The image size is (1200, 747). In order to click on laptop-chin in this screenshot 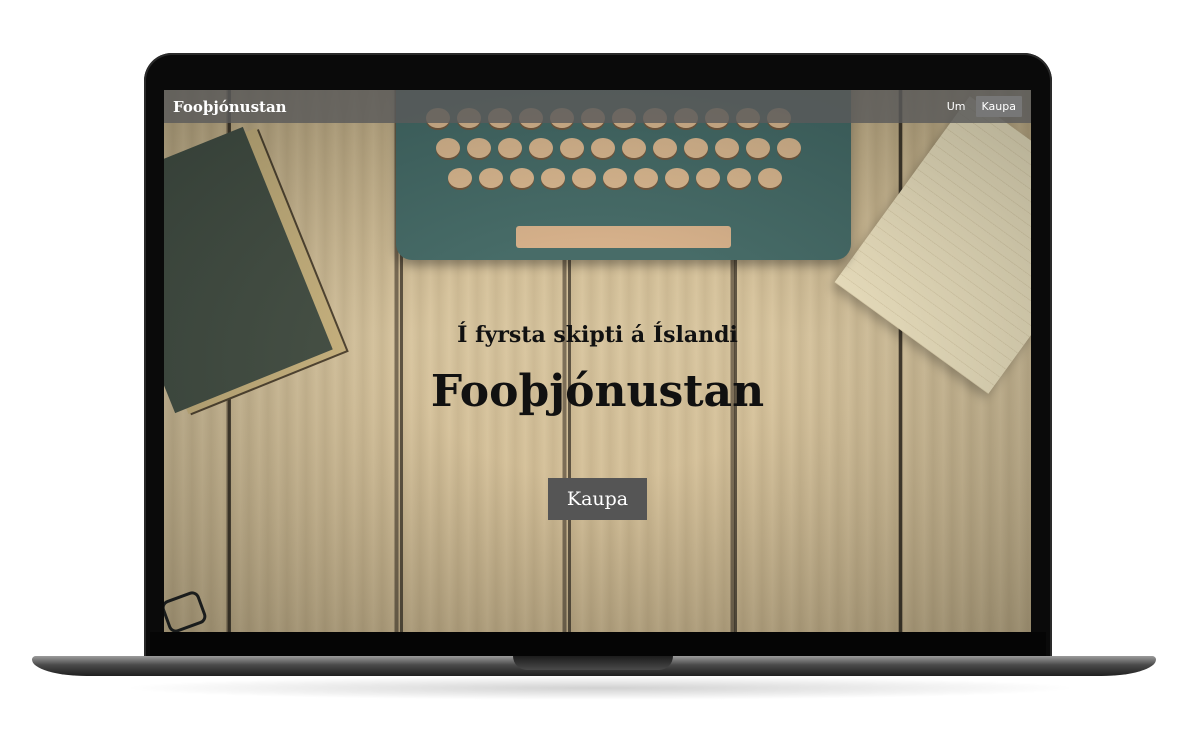, I will do `click(598, 644)`.